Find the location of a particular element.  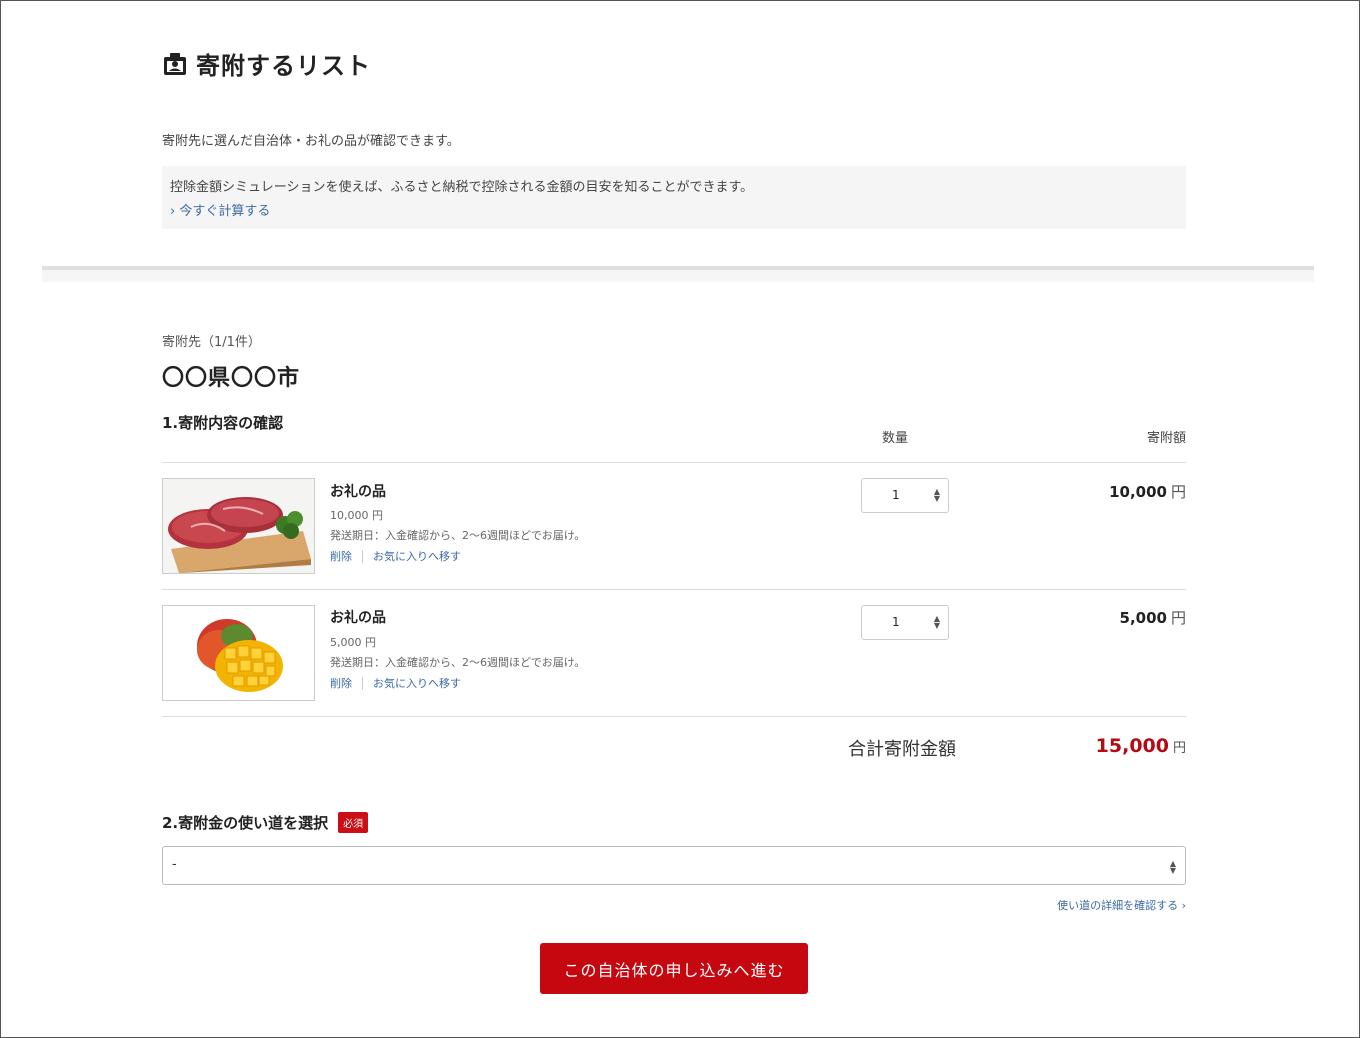

mango-image is located at coordinates (238, 653).